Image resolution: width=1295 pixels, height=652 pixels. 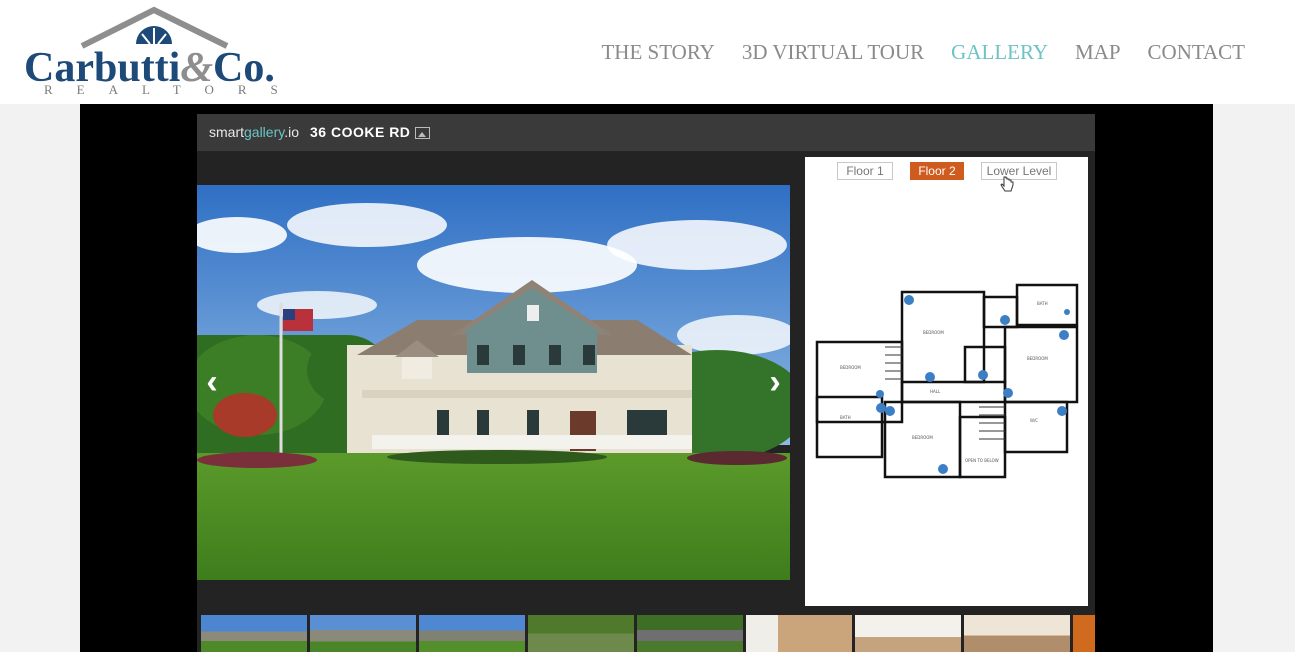 What do you see at coordinates (360, 132) in the screenshot?
I see `property-address: 36 COOKE RD` at bounding box center [360, 132].